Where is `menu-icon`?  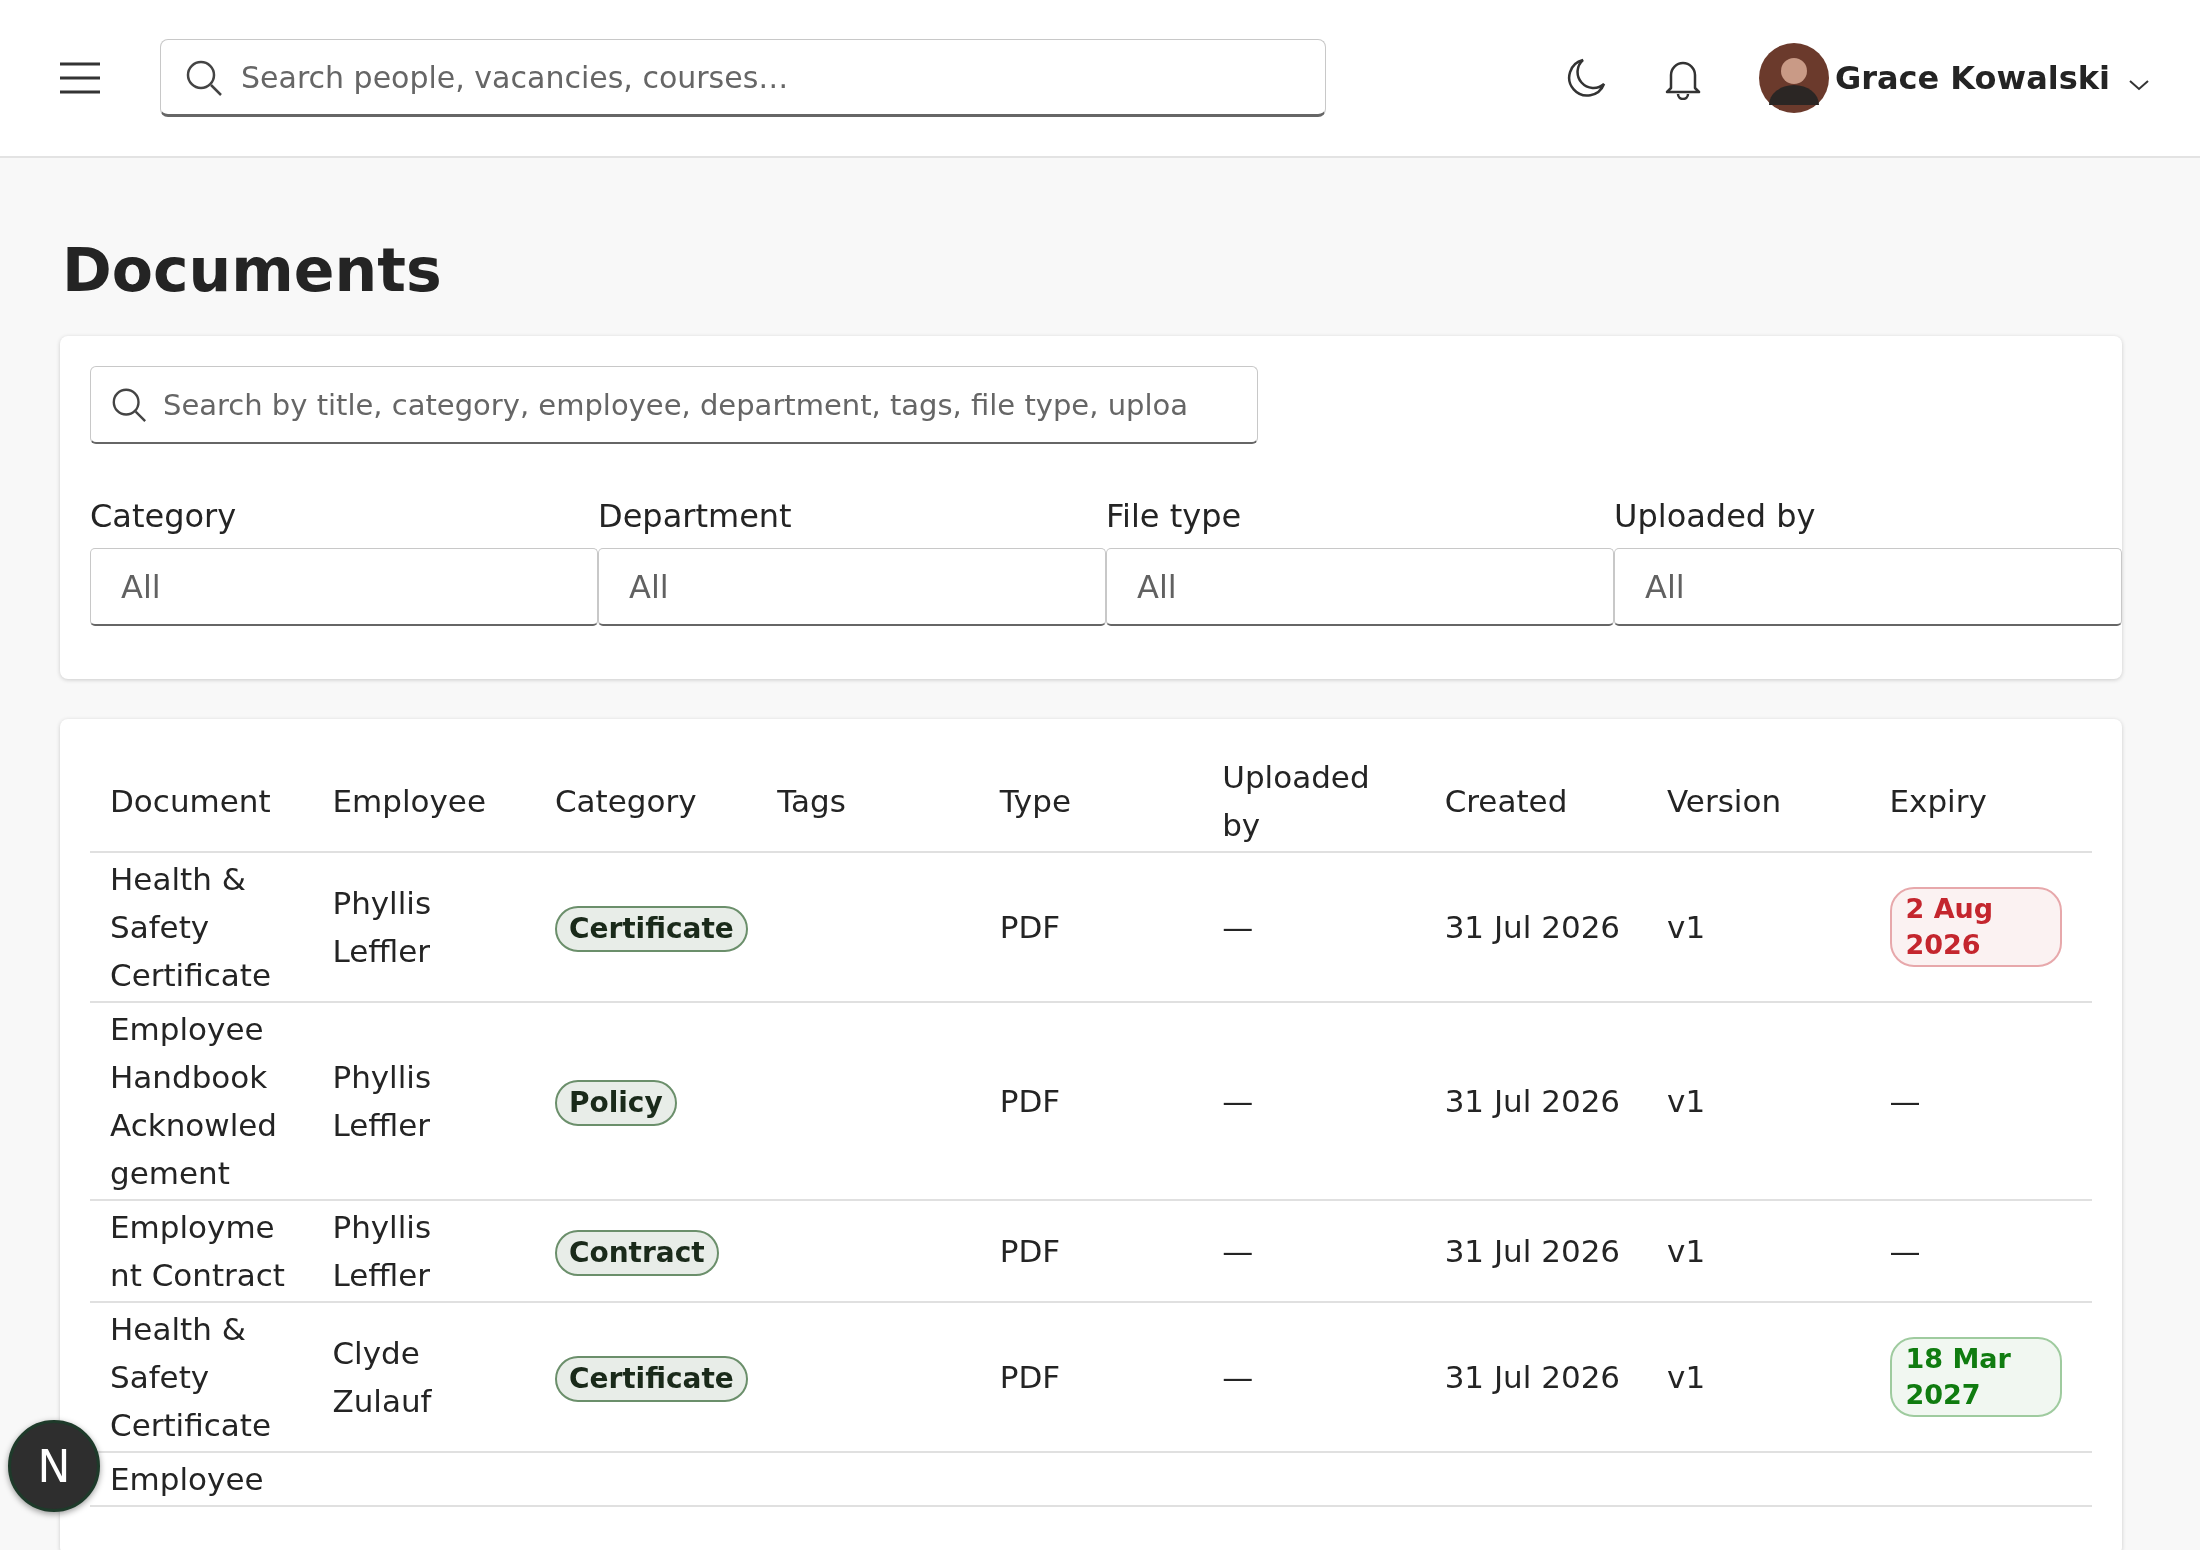
menu-icon is located at coordinates (80, 78).